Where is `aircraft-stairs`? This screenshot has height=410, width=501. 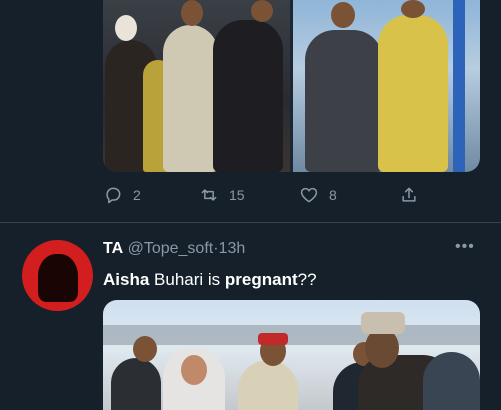
aircraft-stairs is located at coordinates (459, 86).